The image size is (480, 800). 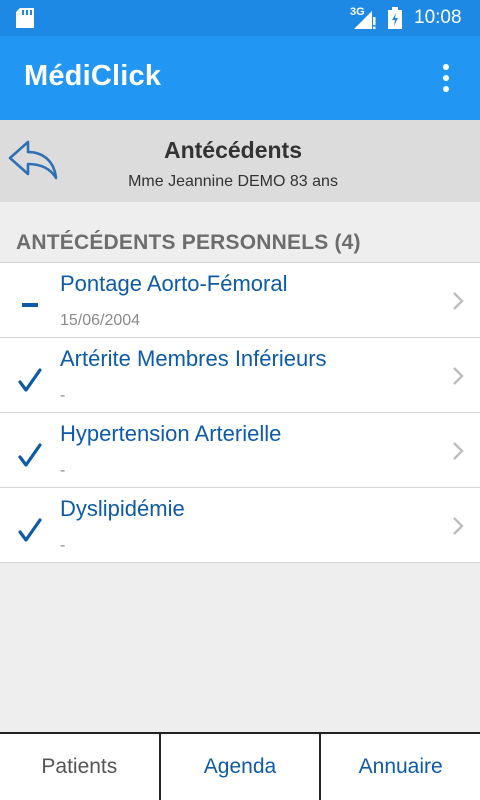 I want to click on item-title: Dyslipidémie, so click(x=122, y=508).